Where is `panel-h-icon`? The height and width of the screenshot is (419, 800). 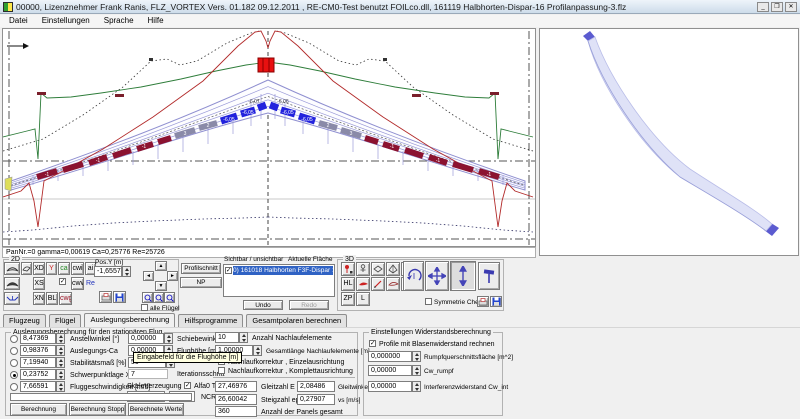 panel-h-icon is located at coordinates (378, 269).